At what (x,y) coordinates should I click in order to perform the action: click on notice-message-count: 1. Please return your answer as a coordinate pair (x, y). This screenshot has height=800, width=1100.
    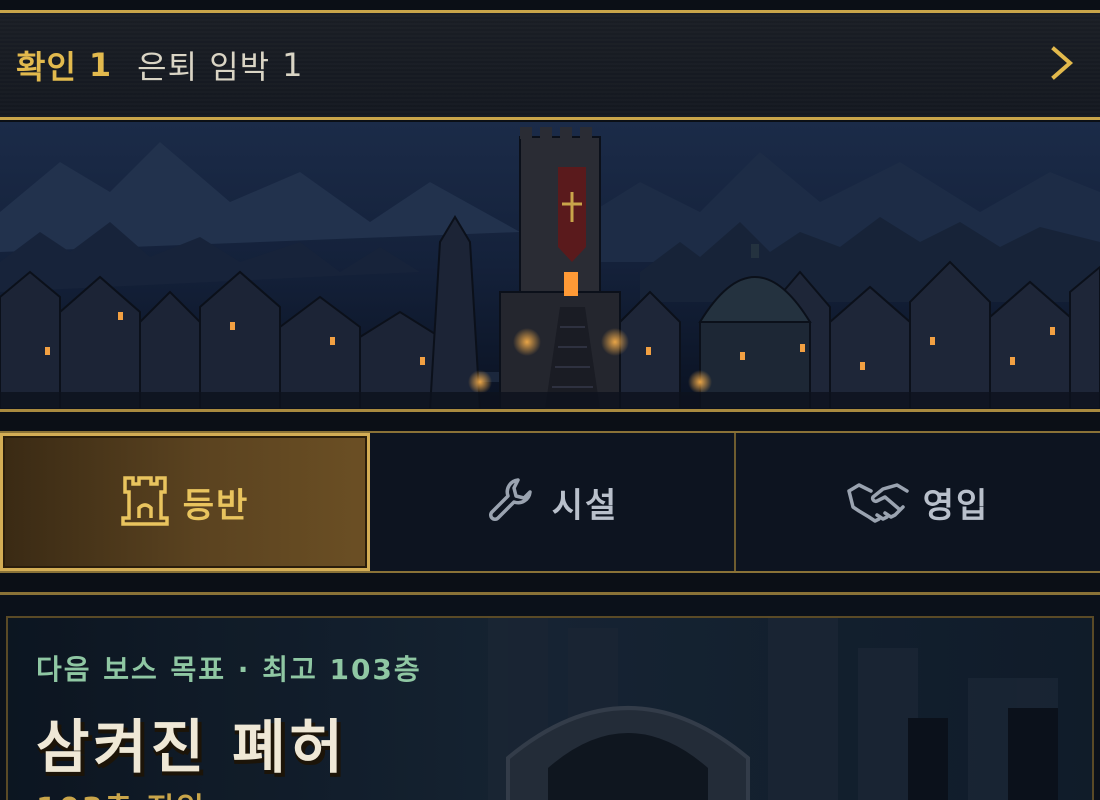
    Looking at the image, I should click on (292, 65).